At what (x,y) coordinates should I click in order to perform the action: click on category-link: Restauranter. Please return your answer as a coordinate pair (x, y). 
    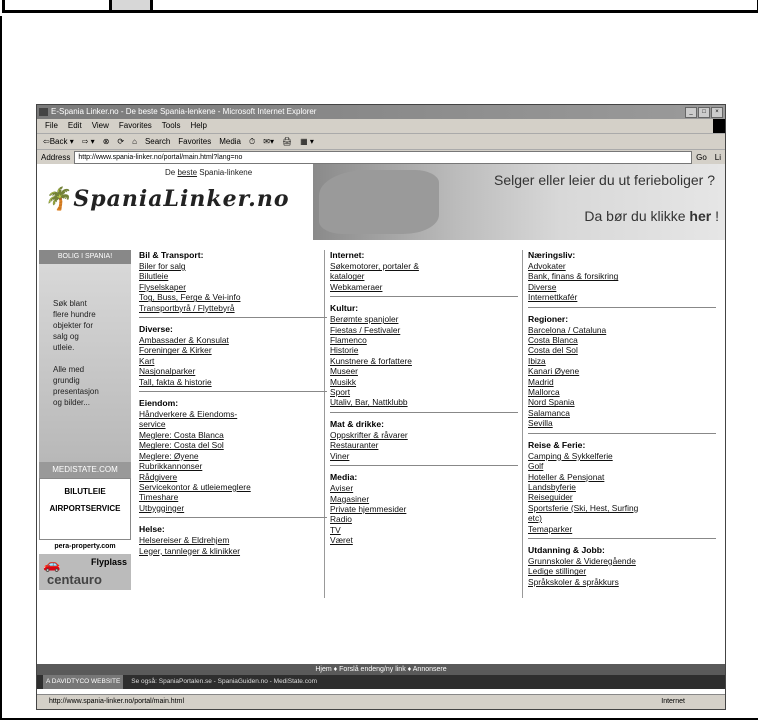
    Looking at the image, I should click on (424, 445).